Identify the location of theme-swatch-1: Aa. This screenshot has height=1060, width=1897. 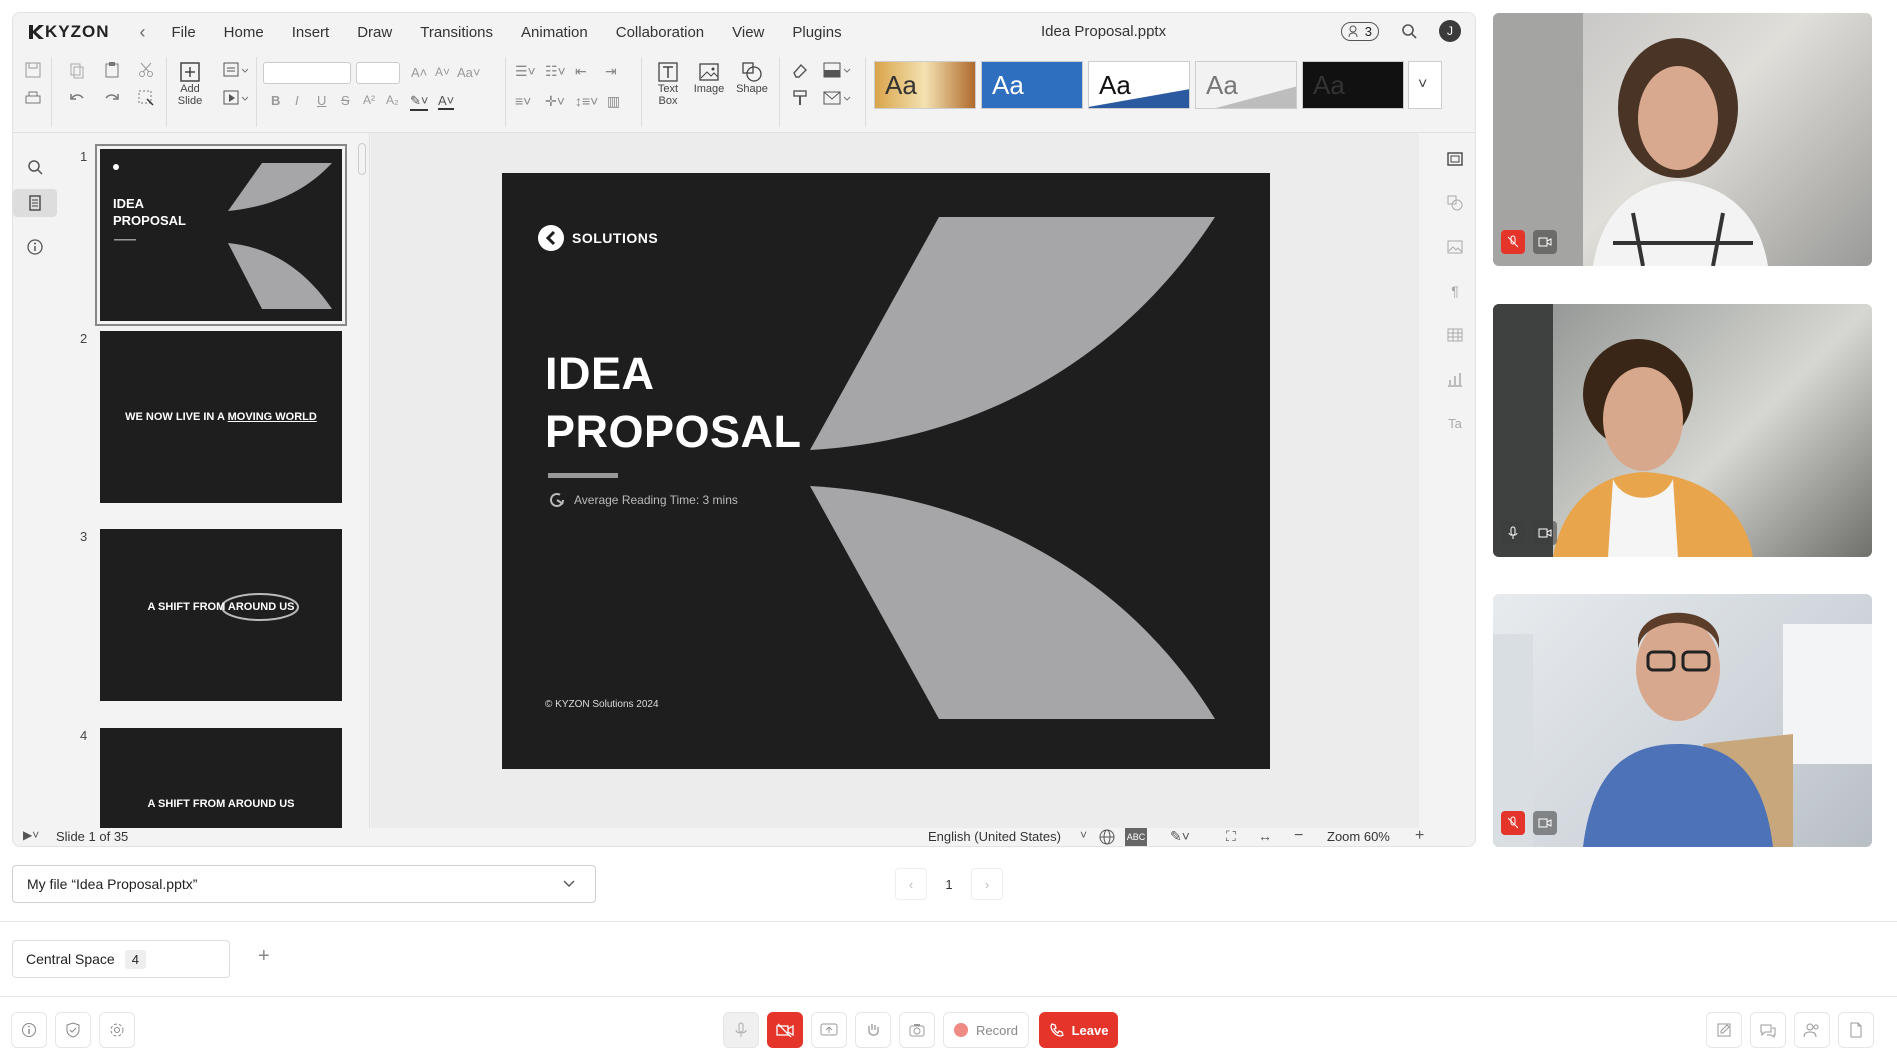
(925, 85).